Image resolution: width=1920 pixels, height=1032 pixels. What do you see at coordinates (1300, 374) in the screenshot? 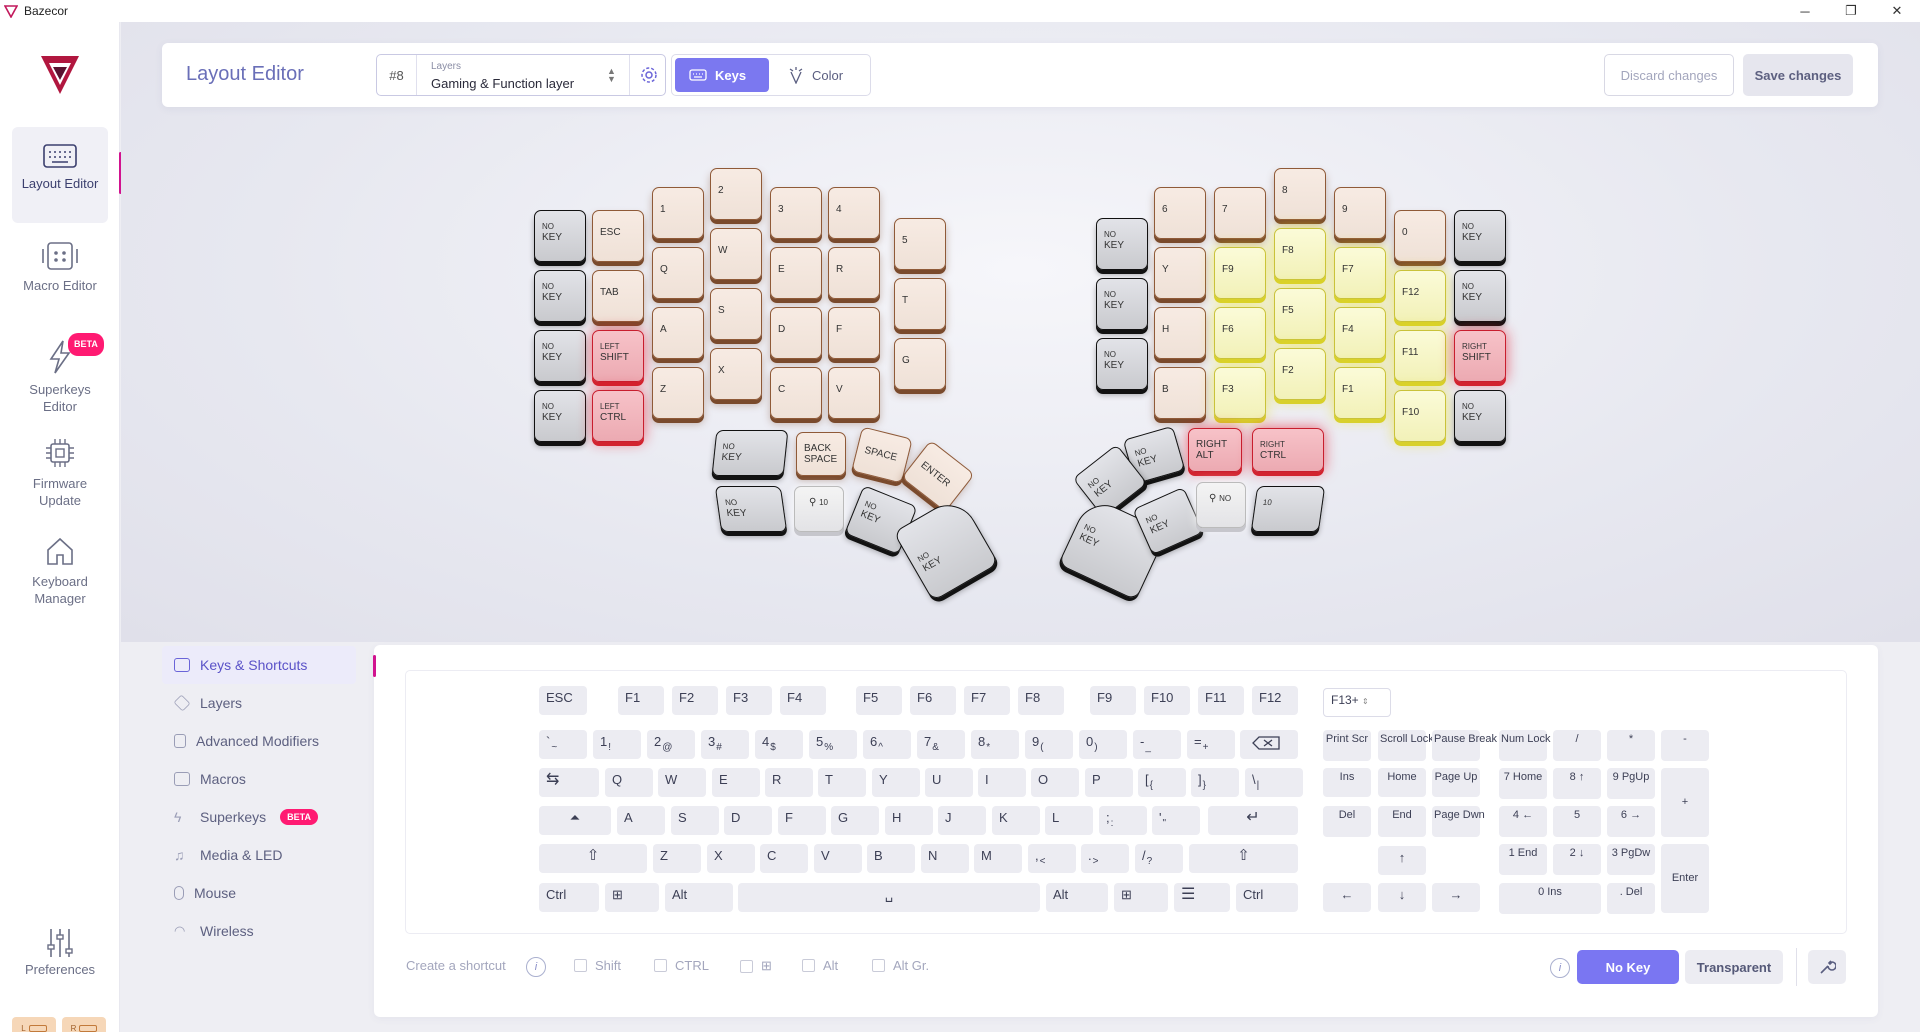
I see `key: F2` at bounding box center [1300, 374].